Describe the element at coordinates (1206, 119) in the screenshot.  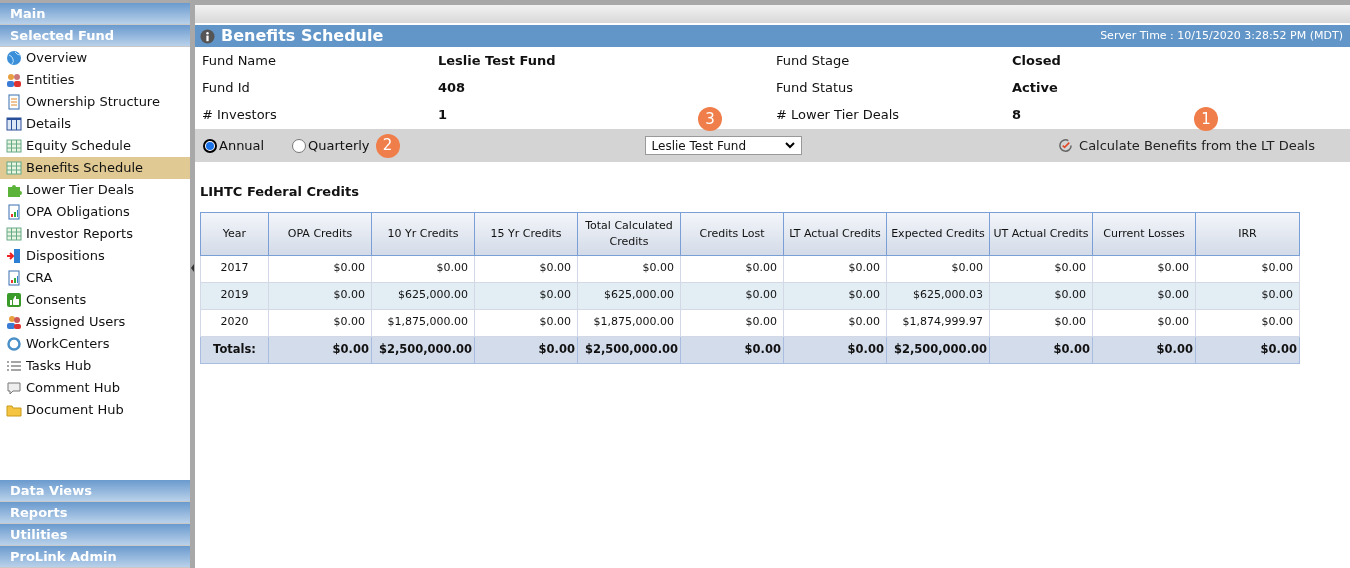
I see `callout-badge: 1` at that location.